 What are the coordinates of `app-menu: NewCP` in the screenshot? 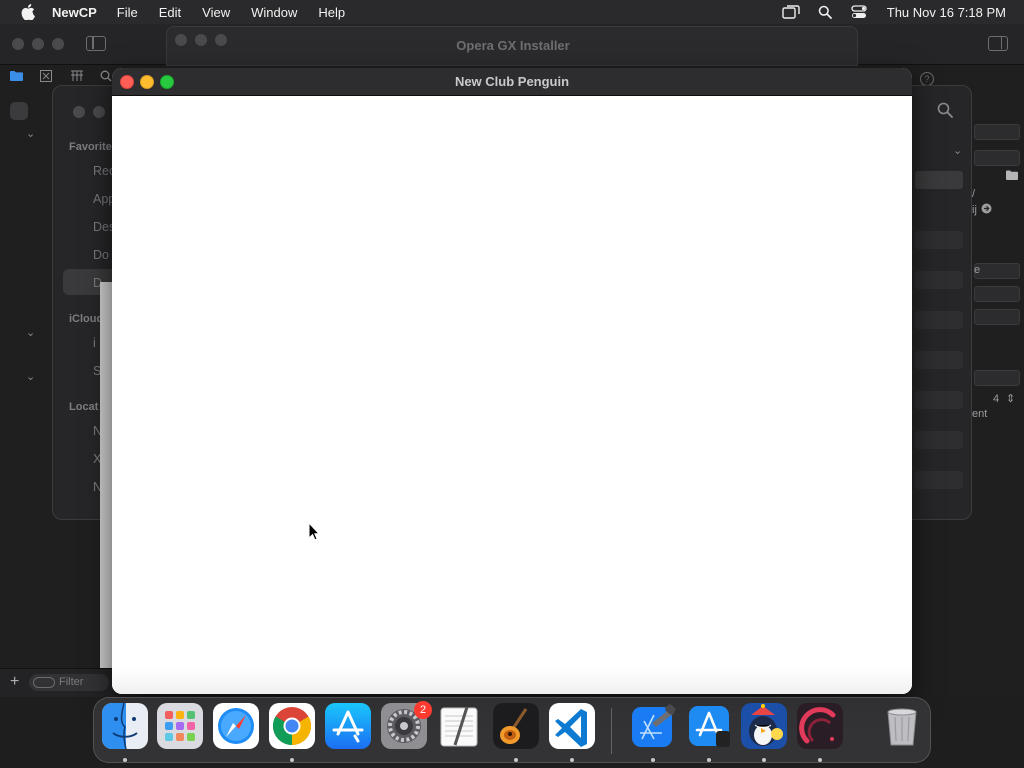 It's located at (74, 12).